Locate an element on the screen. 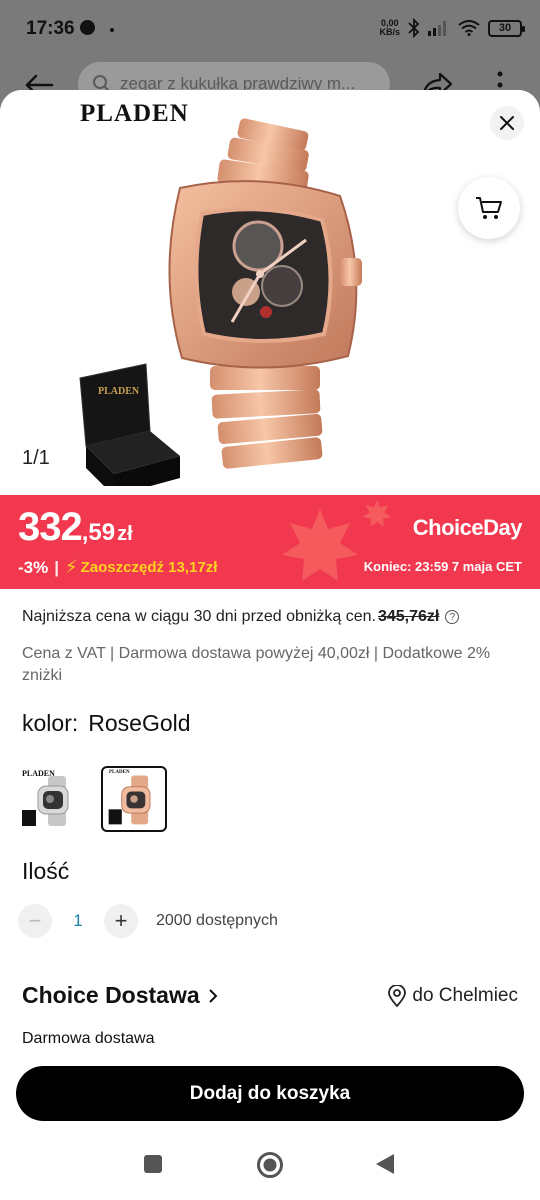 The width and height of the screenshot is (540, 1200). nav-back-icon is located at coordinates (385, 1164).